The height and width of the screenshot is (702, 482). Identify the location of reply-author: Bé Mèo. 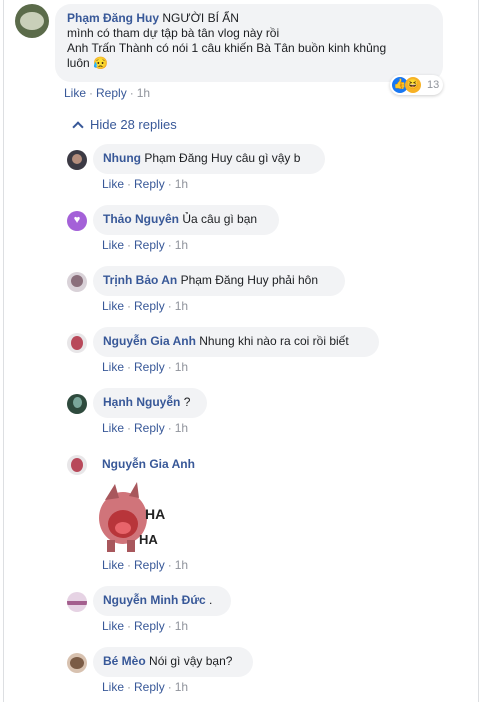
(124, 661).